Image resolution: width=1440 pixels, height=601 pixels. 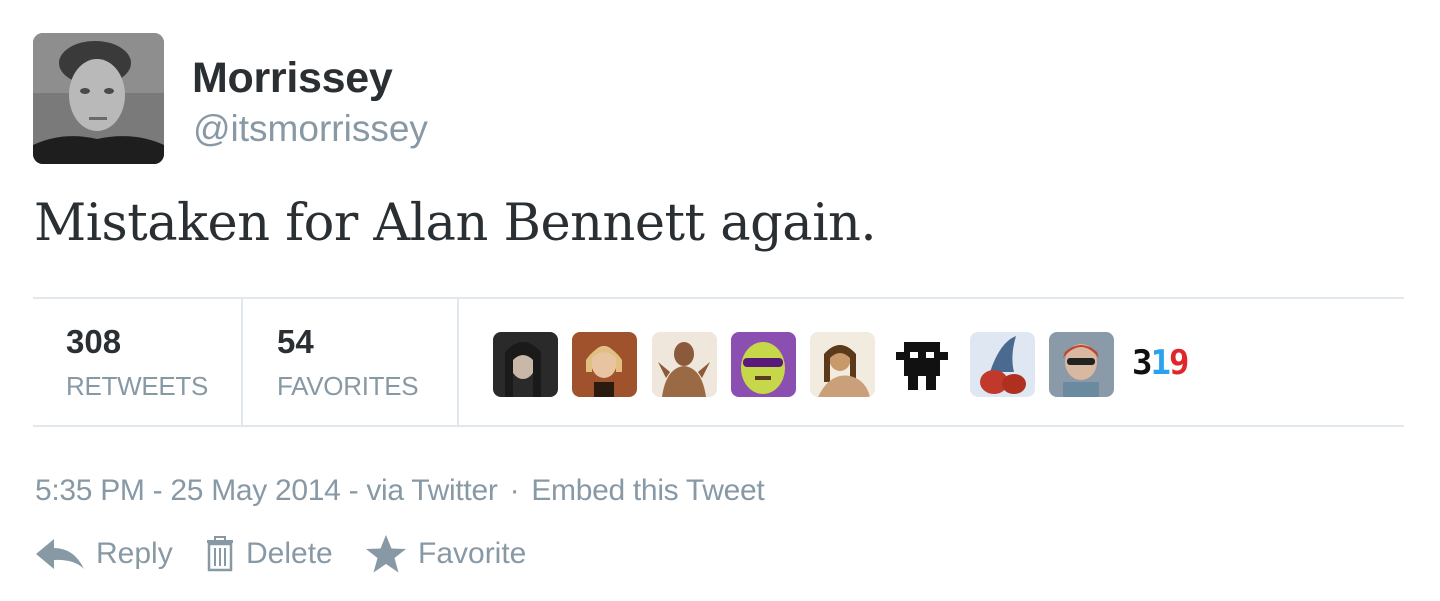 I want to click on delete-button: Delete, so click(x=268, y=554).